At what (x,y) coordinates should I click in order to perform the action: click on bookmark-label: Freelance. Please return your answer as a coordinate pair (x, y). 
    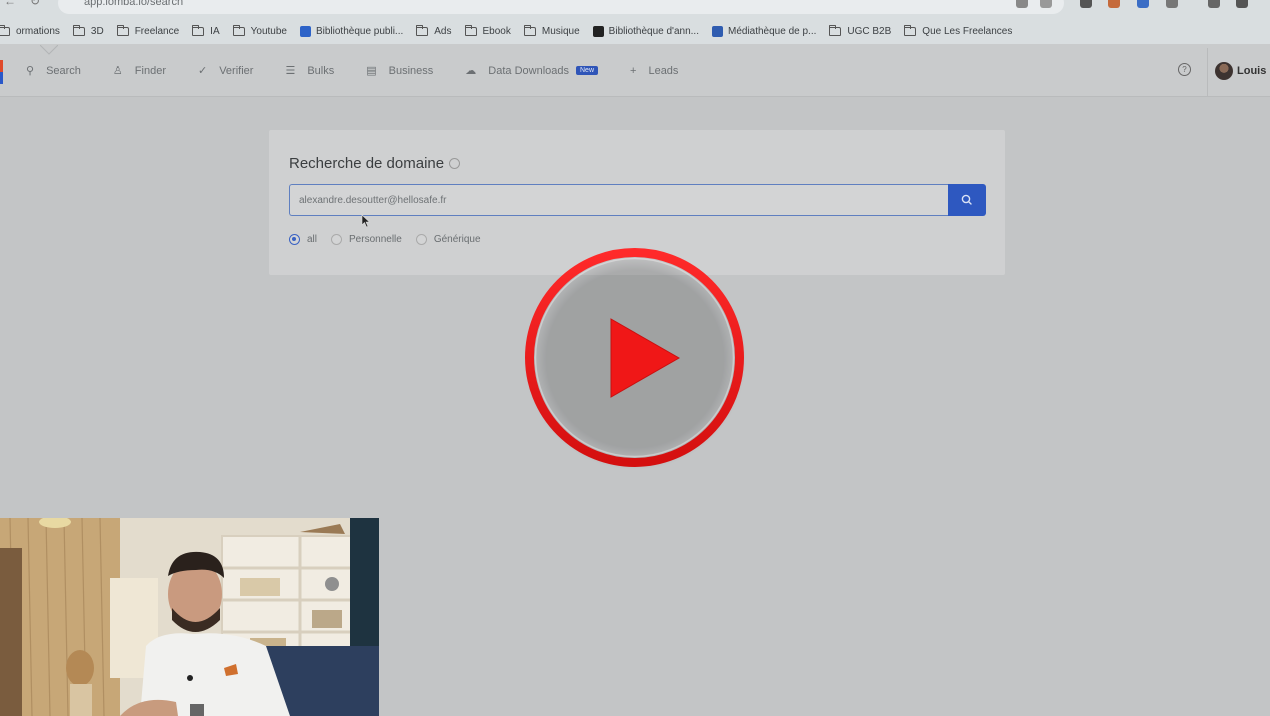
    Looking at the image, I should click on (157, 31).